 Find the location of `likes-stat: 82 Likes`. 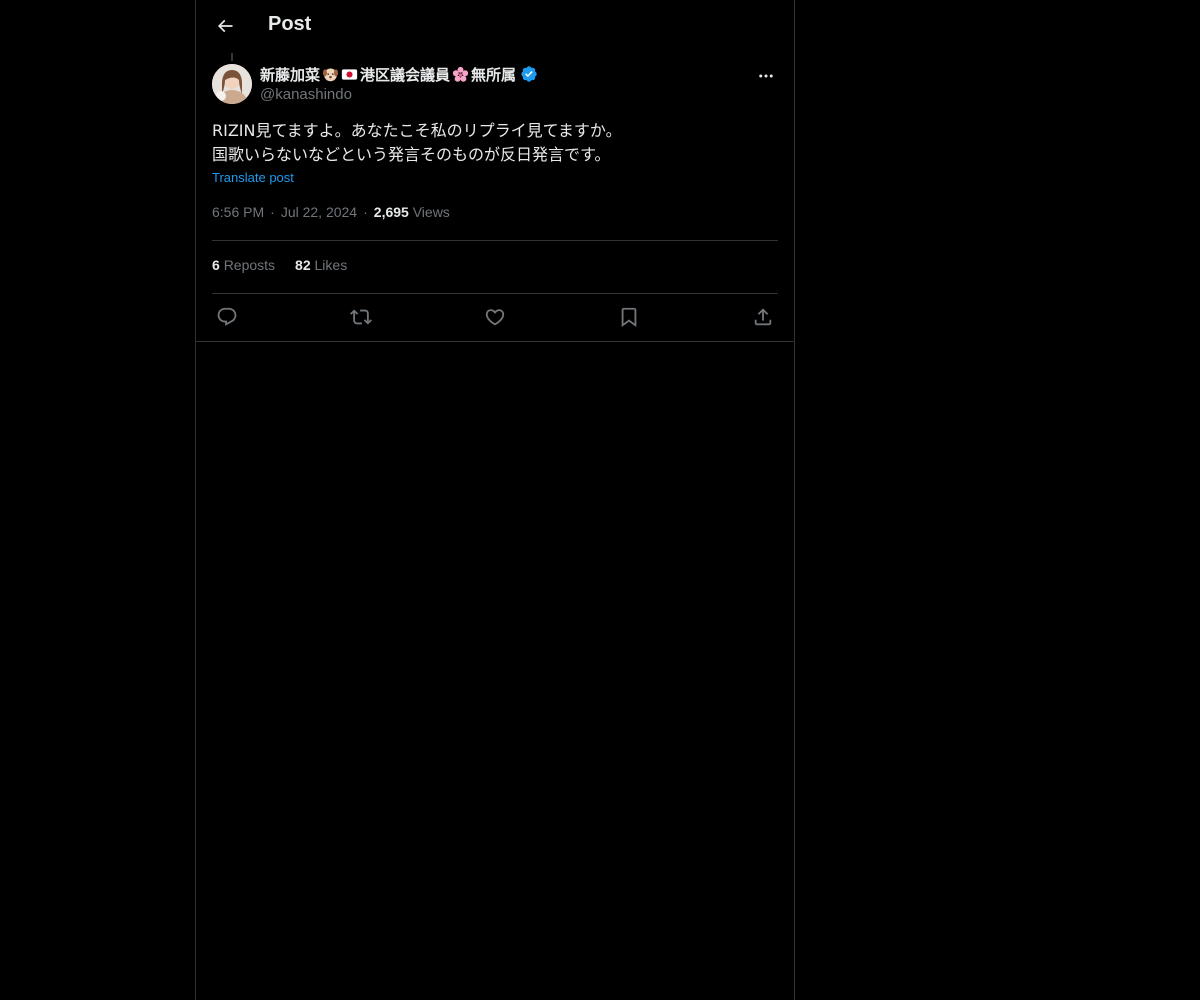

likes-stat: 82 Likes is located at coordinates (321, 265).